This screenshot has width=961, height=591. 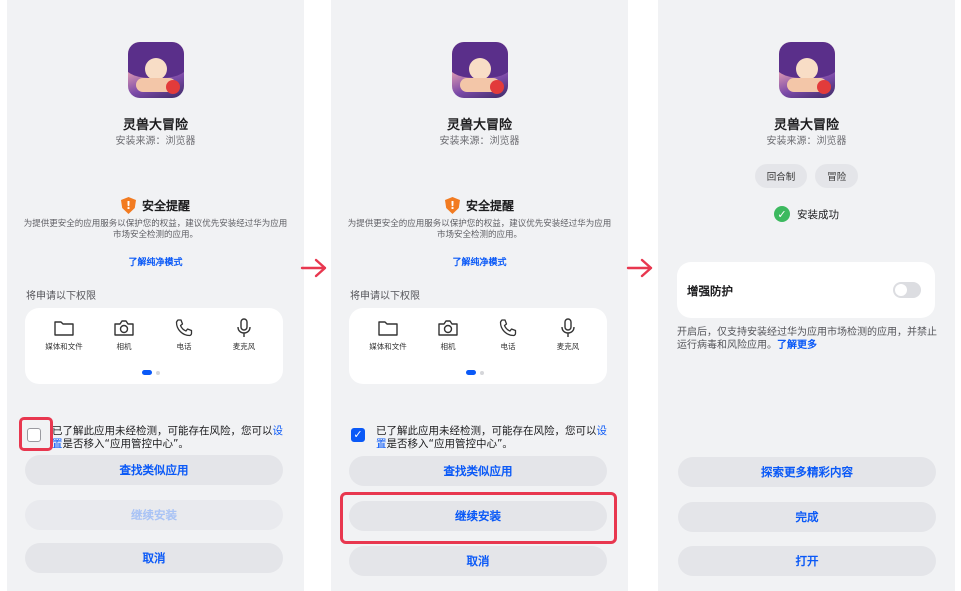 What do you see at coordinates (478, 518) in the screenshot?
I see `highlight-continue-button` at bounding box center [478, 518].